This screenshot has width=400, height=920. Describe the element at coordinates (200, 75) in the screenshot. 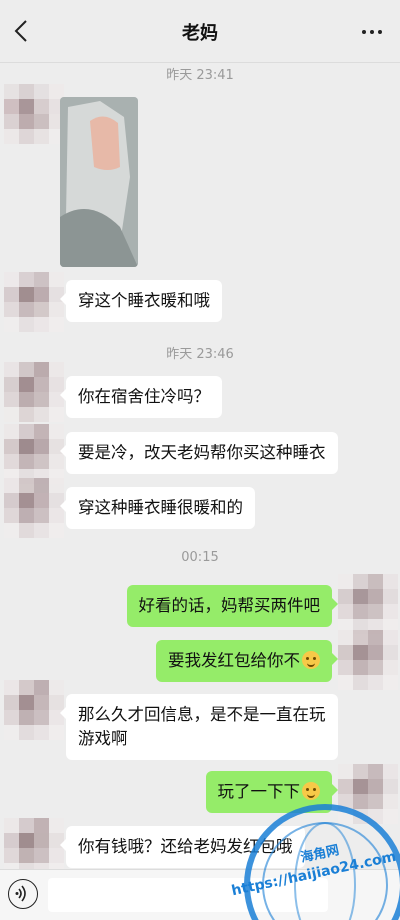

I see `timestamp: 昨天 23:41` at that location.